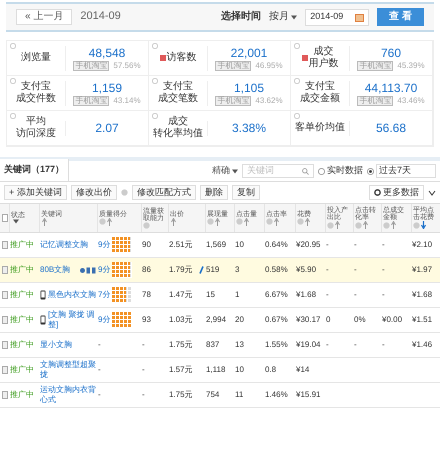 The height and width of the screenshot is (458, 440). What do you see at coordinates (422, 320) in the screenshot?
I see `table-cell: ¥1.51` at bounding box center [422, 320].